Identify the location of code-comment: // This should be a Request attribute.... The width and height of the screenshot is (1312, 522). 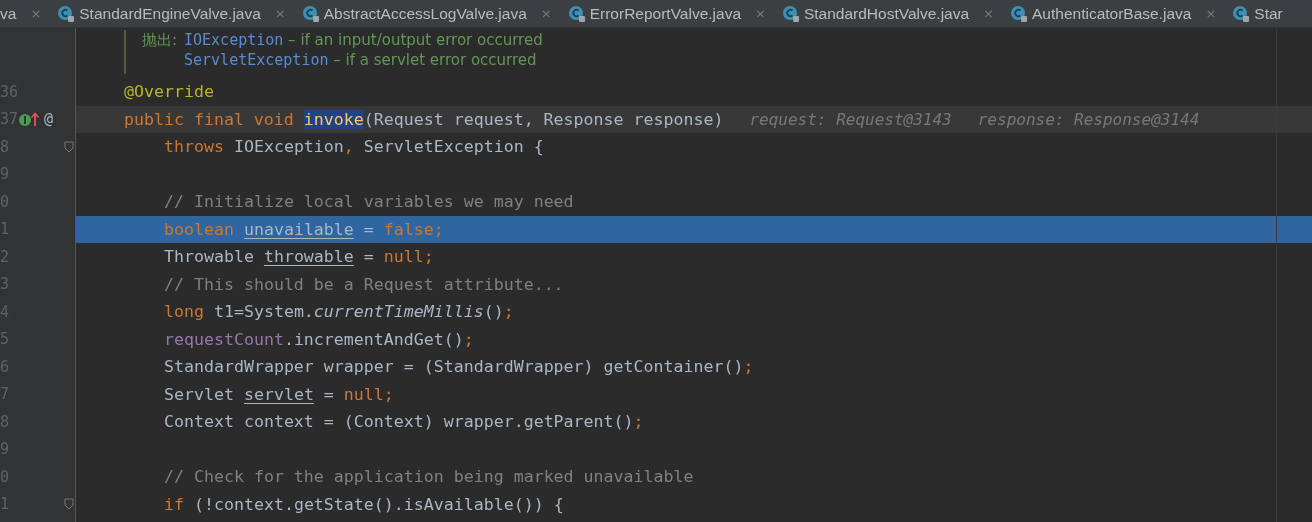
(364, 284).